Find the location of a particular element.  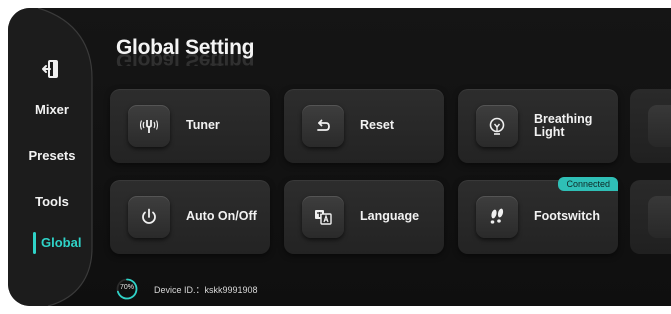

tuner-card: Tuner is located at coordinates (190, 126).